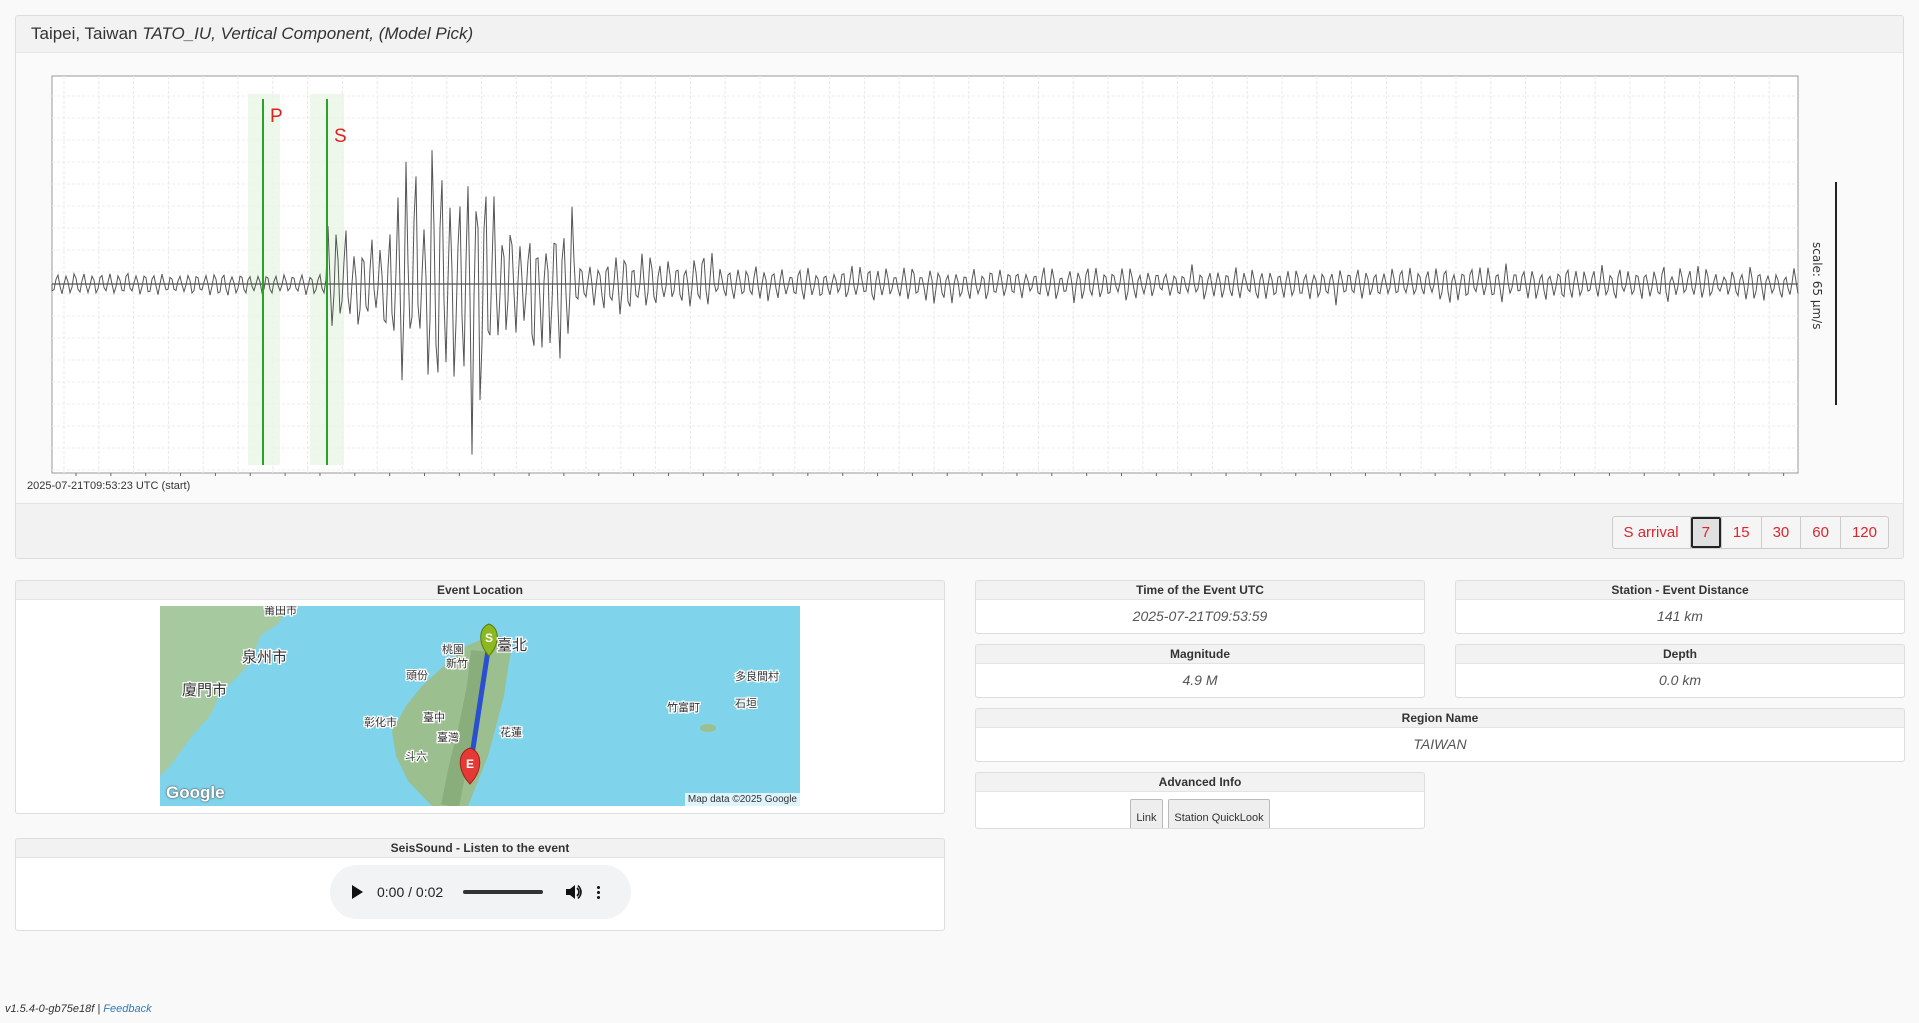  I want to click on more-options-icon, so click(599, 892).